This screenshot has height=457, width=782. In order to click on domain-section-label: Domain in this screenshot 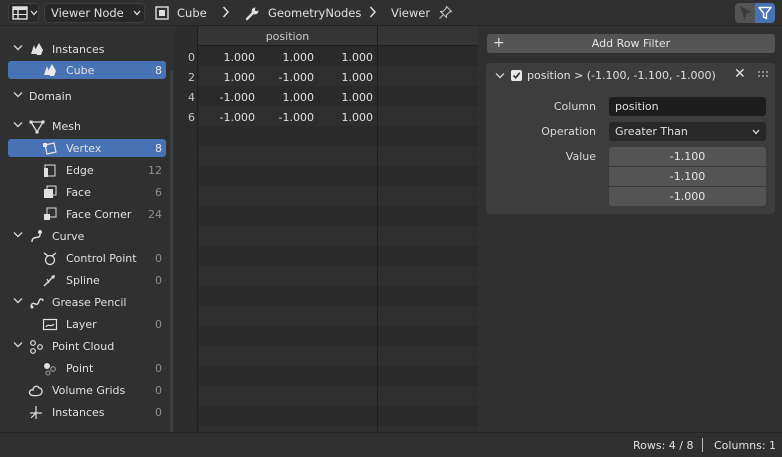, I will do `click(50, 96)`.